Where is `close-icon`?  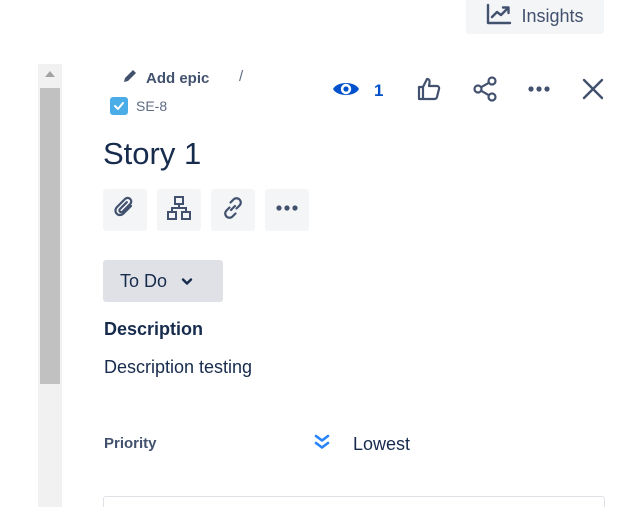 close-icon is located at coordinates (593, 91).